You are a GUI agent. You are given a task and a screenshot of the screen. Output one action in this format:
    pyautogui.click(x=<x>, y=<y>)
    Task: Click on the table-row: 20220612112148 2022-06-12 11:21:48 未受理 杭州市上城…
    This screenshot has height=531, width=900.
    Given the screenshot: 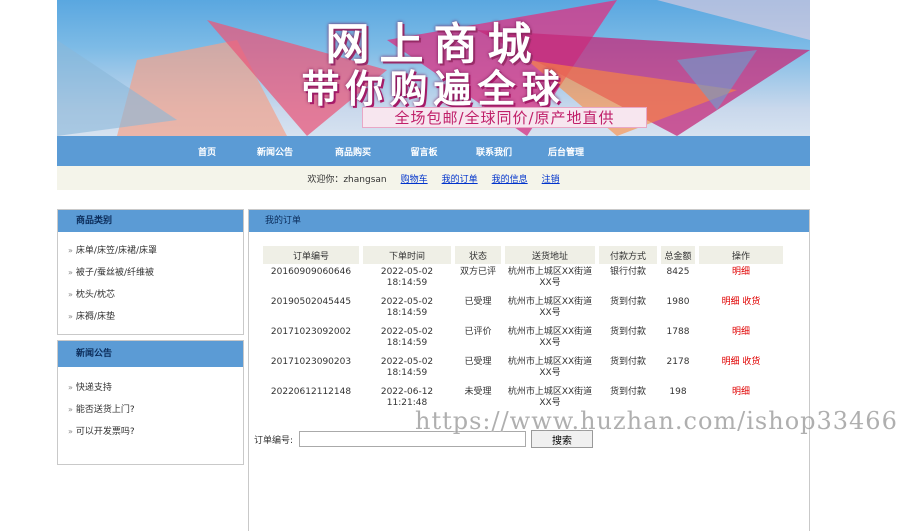 What is the action you would take?
    pyautogui.click(x=523, y=399)
    